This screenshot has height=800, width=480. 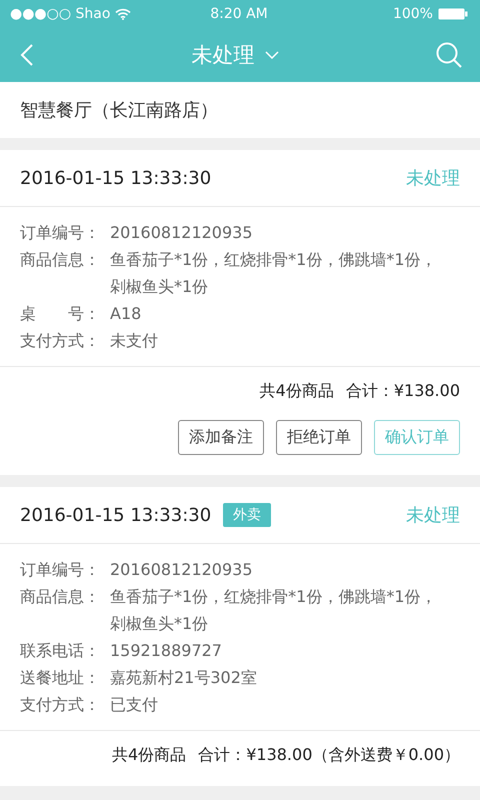 What do you see at coordinates (60, 314) in the screenshot?
I see `field-label: 桌 号：` at bounding box center [60, 314].